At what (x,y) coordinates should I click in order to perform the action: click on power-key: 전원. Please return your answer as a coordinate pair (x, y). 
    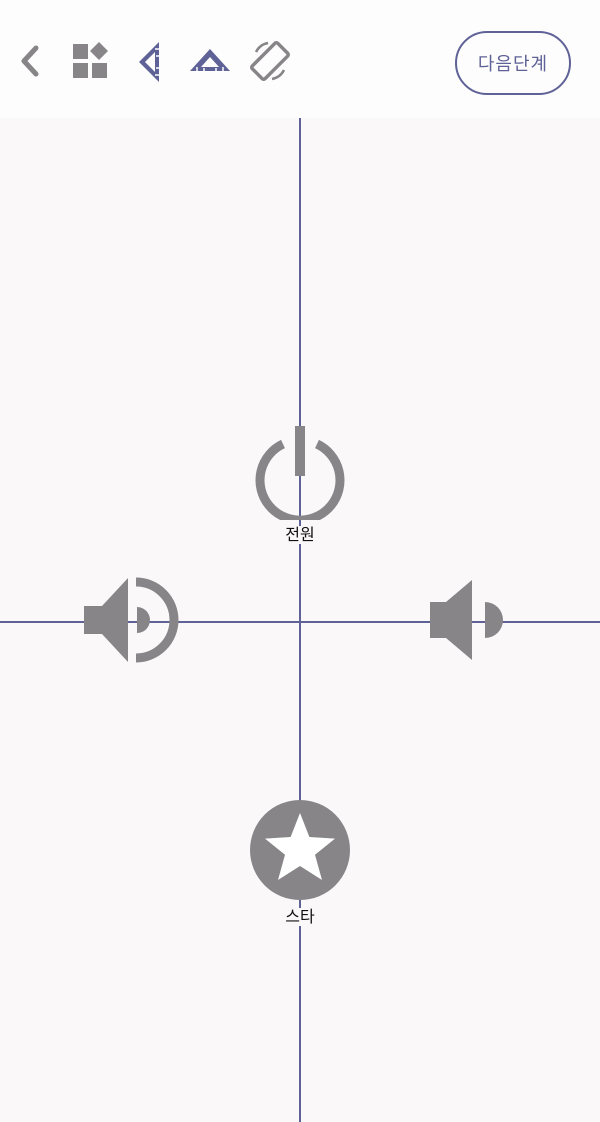
    Looking at the image, I should click on (300, 484).